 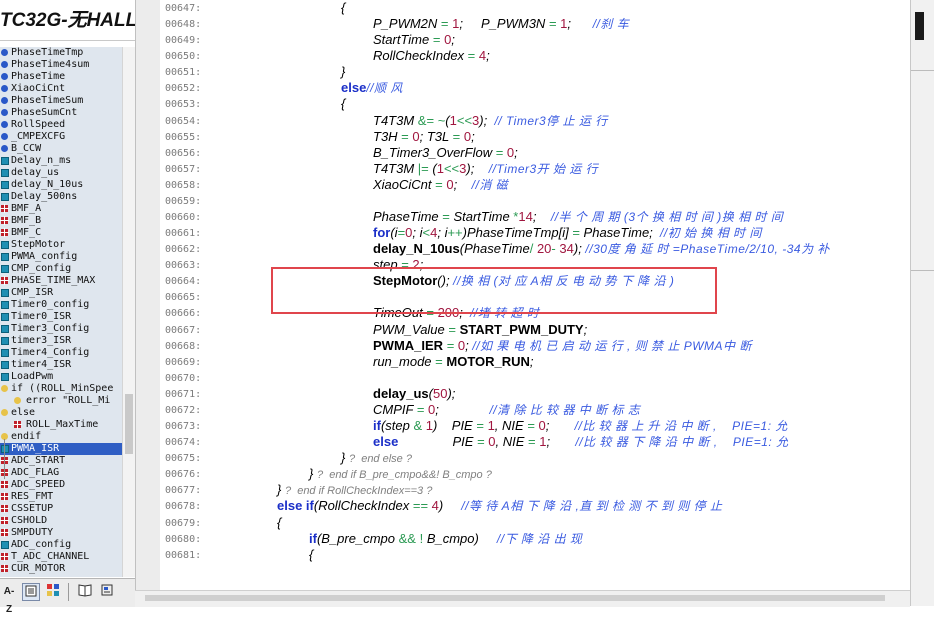 I want to click on code-line: 00677:} ? end if RollCheckIndex==3 ?, so click(x=523, y=490).